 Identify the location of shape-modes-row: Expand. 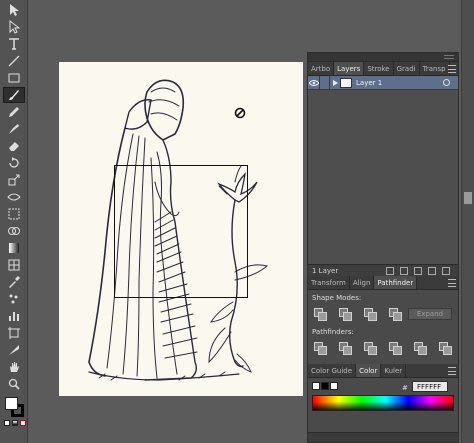
(383, 314).